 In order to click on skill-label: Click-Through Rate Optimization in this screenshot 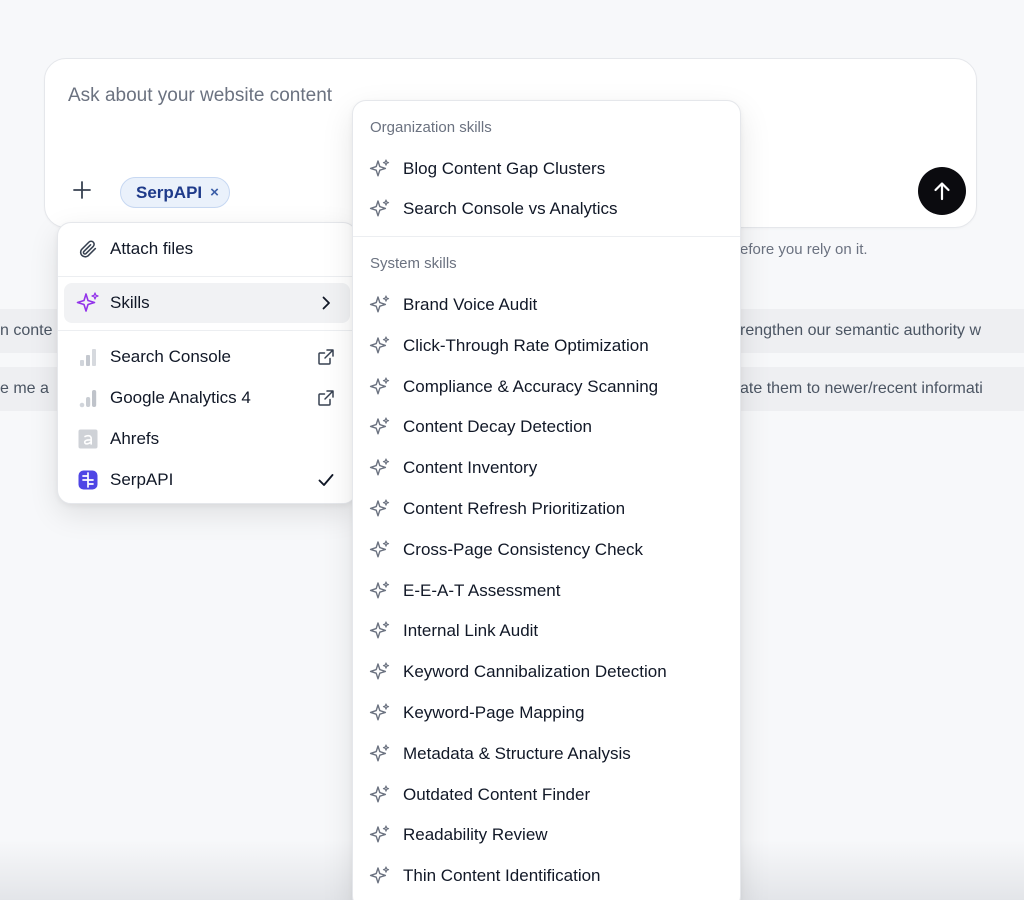, I will do `click(526, 345)`.